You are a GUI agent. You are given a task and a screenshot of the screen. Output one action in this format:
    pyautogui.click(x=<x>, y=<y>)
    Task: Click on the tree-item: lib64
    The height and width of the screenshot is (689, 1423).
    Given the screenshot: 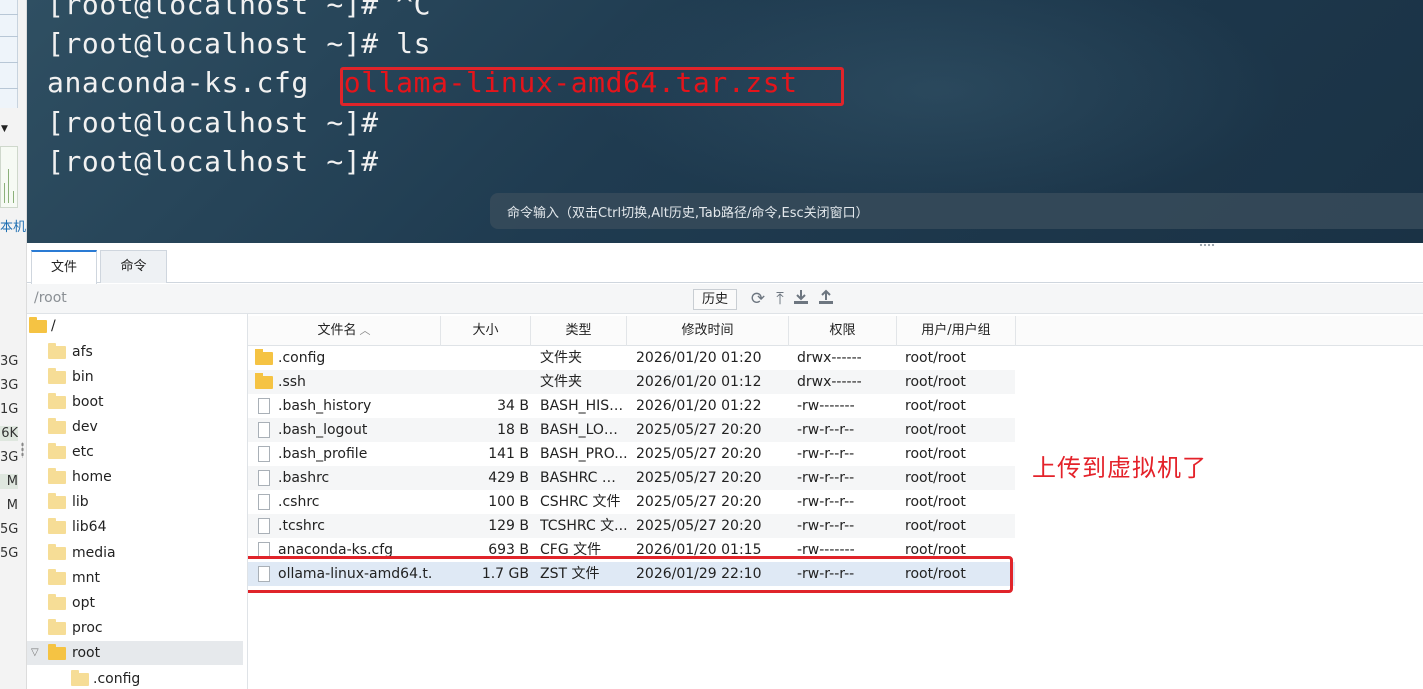 What is the action you would take?
    pyautogui.click(x=135, y=527)
    